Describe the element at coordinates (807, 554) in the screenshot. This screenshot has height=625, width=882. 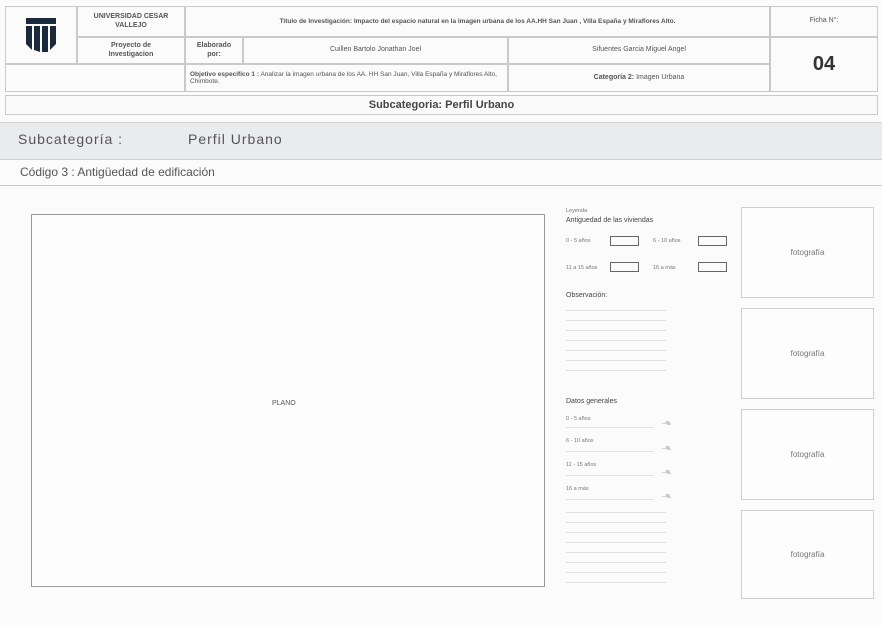
I see `photo-placeholder-4: fotografía` at that location.